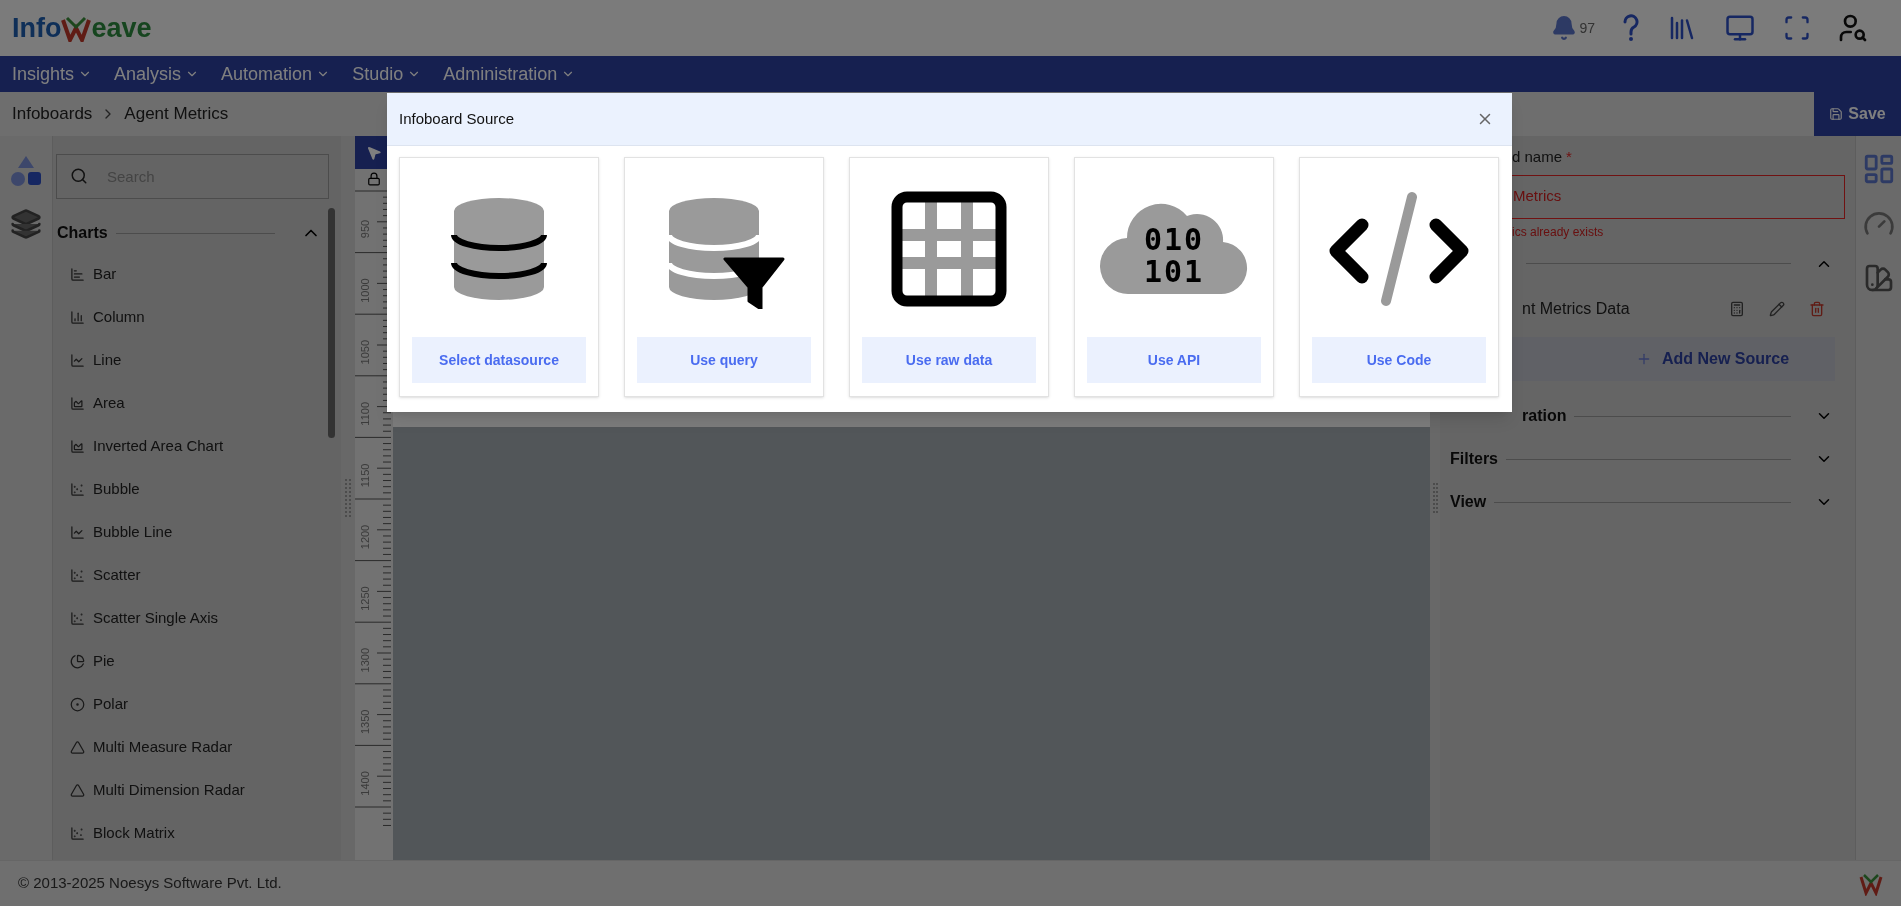 Image resolution: width=1901 pixels, height=906 pixels. What do you see at coordinates (157, 74) in the screenshot?
I see `nav-menu: Analysis` at bounding box center [157, 74].